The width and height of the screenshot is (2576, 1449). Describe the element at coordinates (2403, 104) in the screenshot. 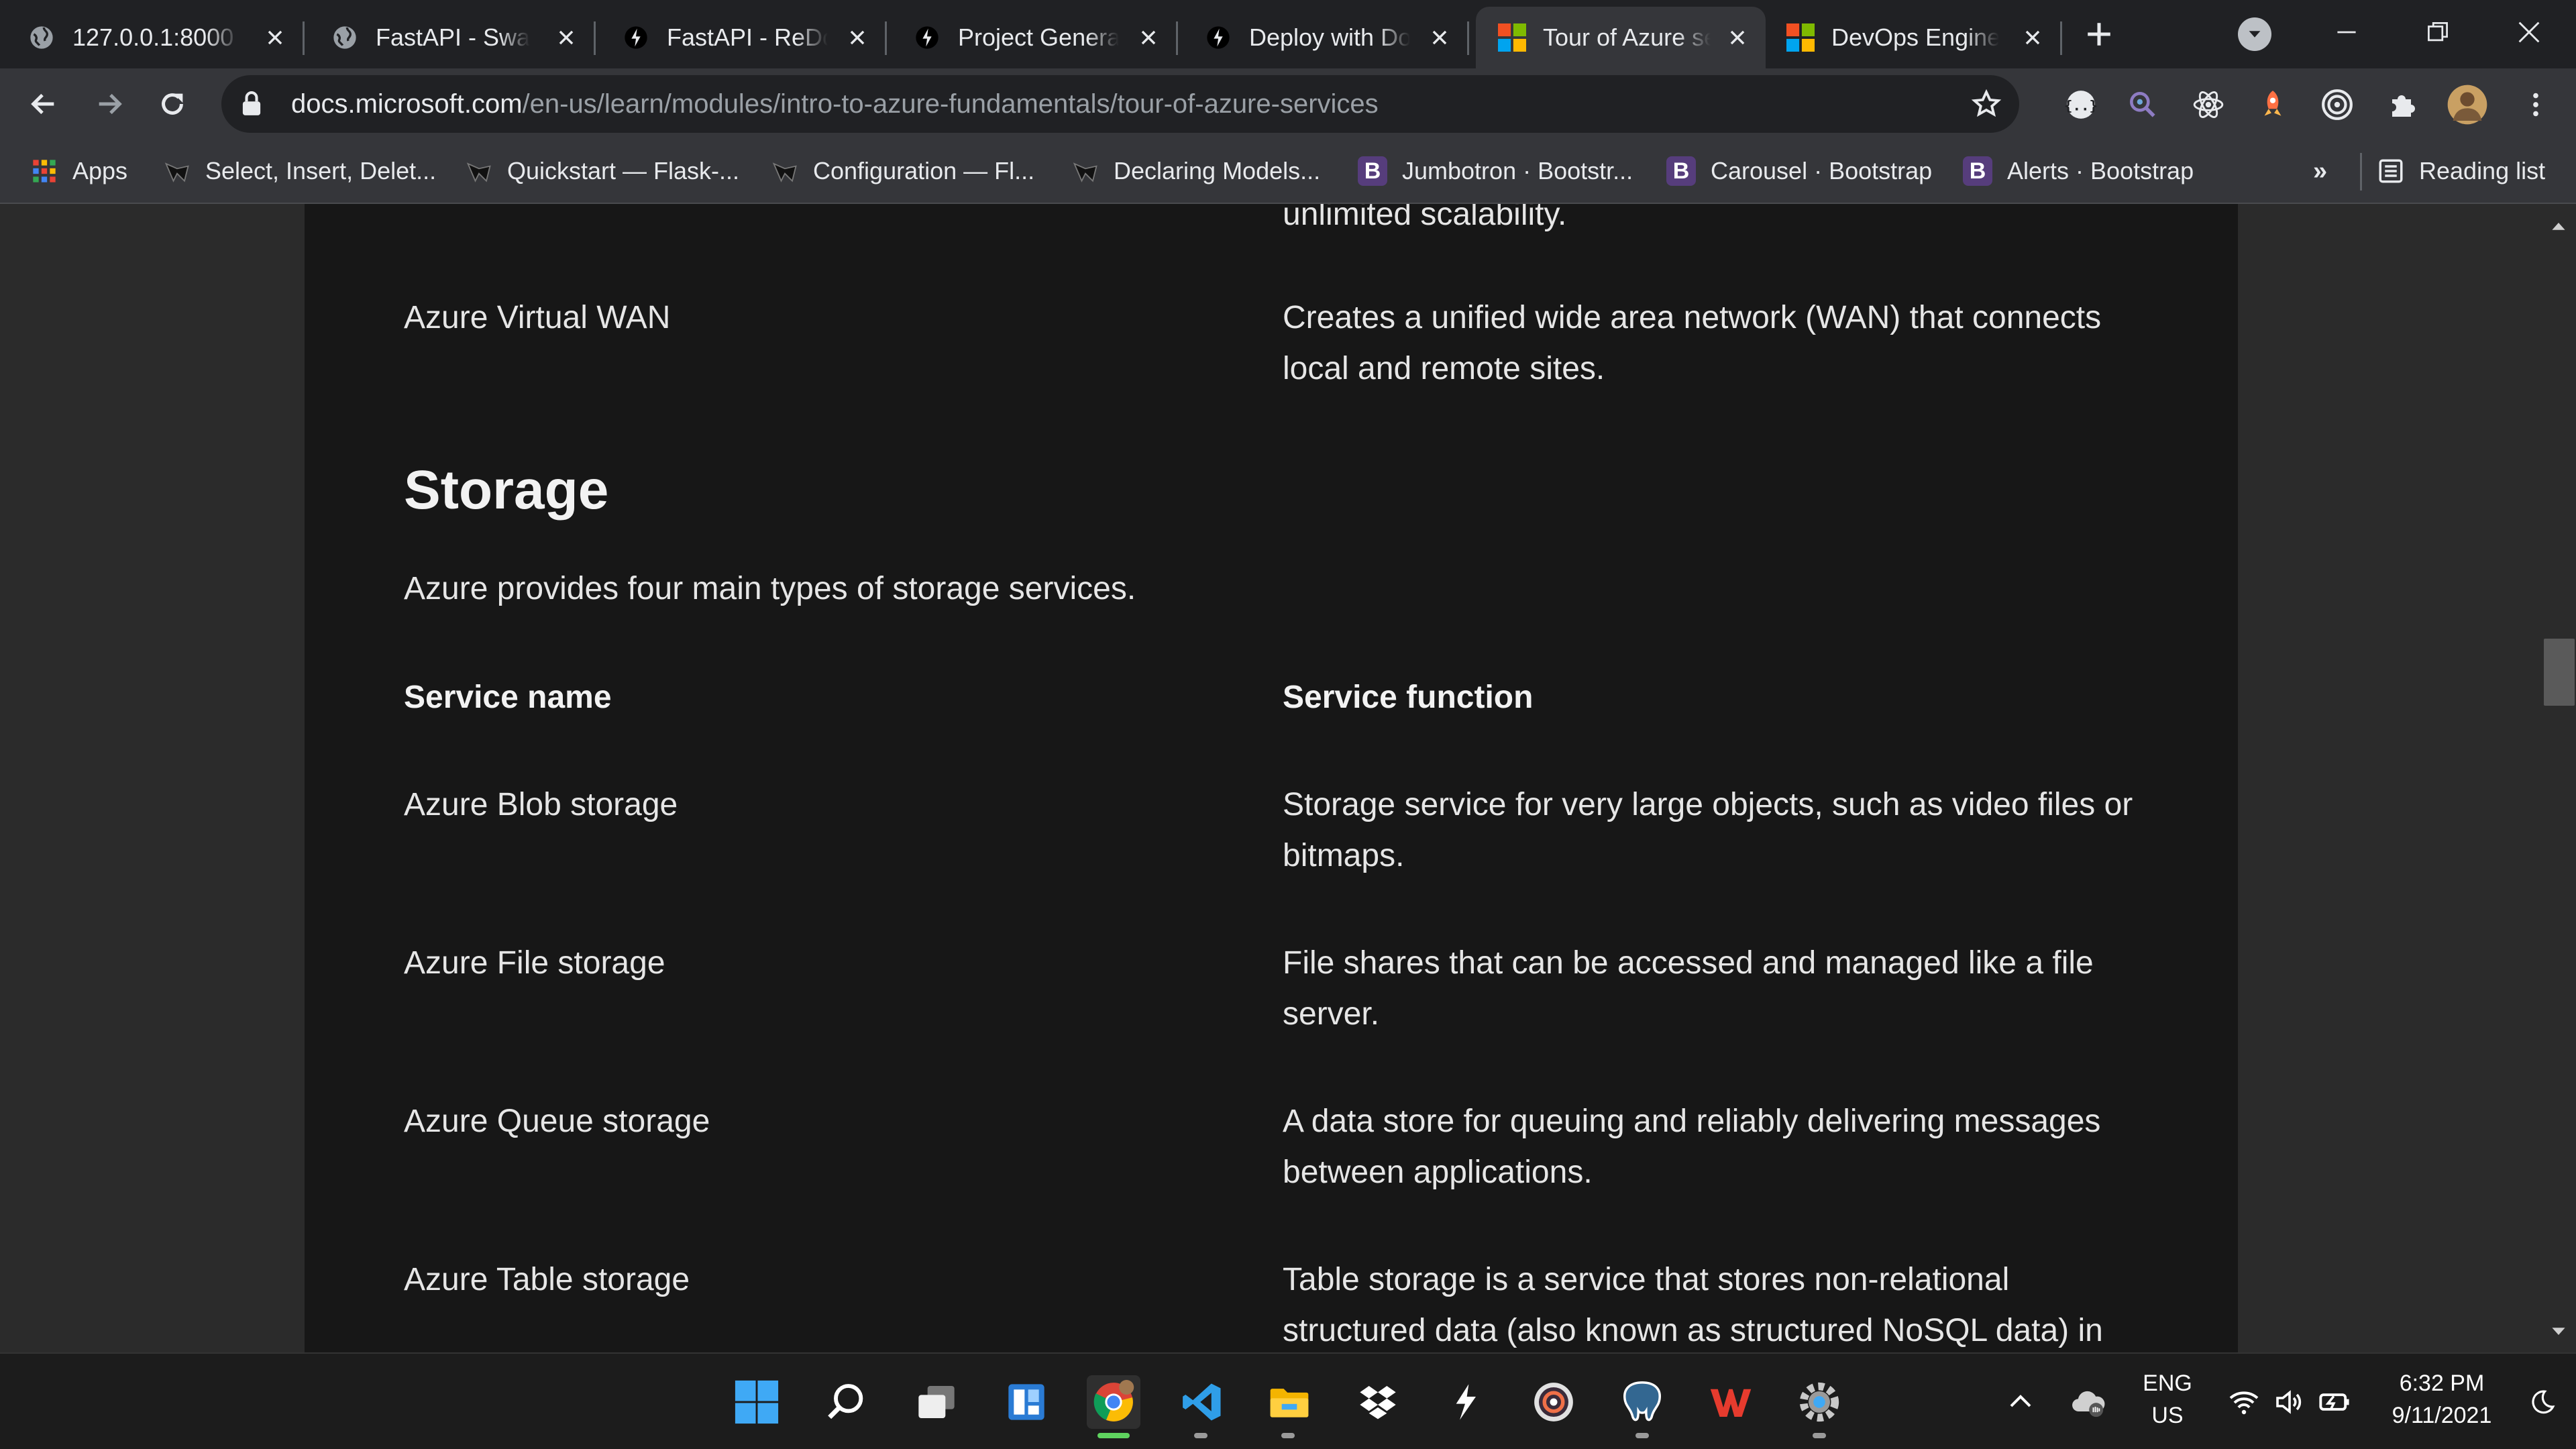

I see `extensions-puzzle-icon` at that location.